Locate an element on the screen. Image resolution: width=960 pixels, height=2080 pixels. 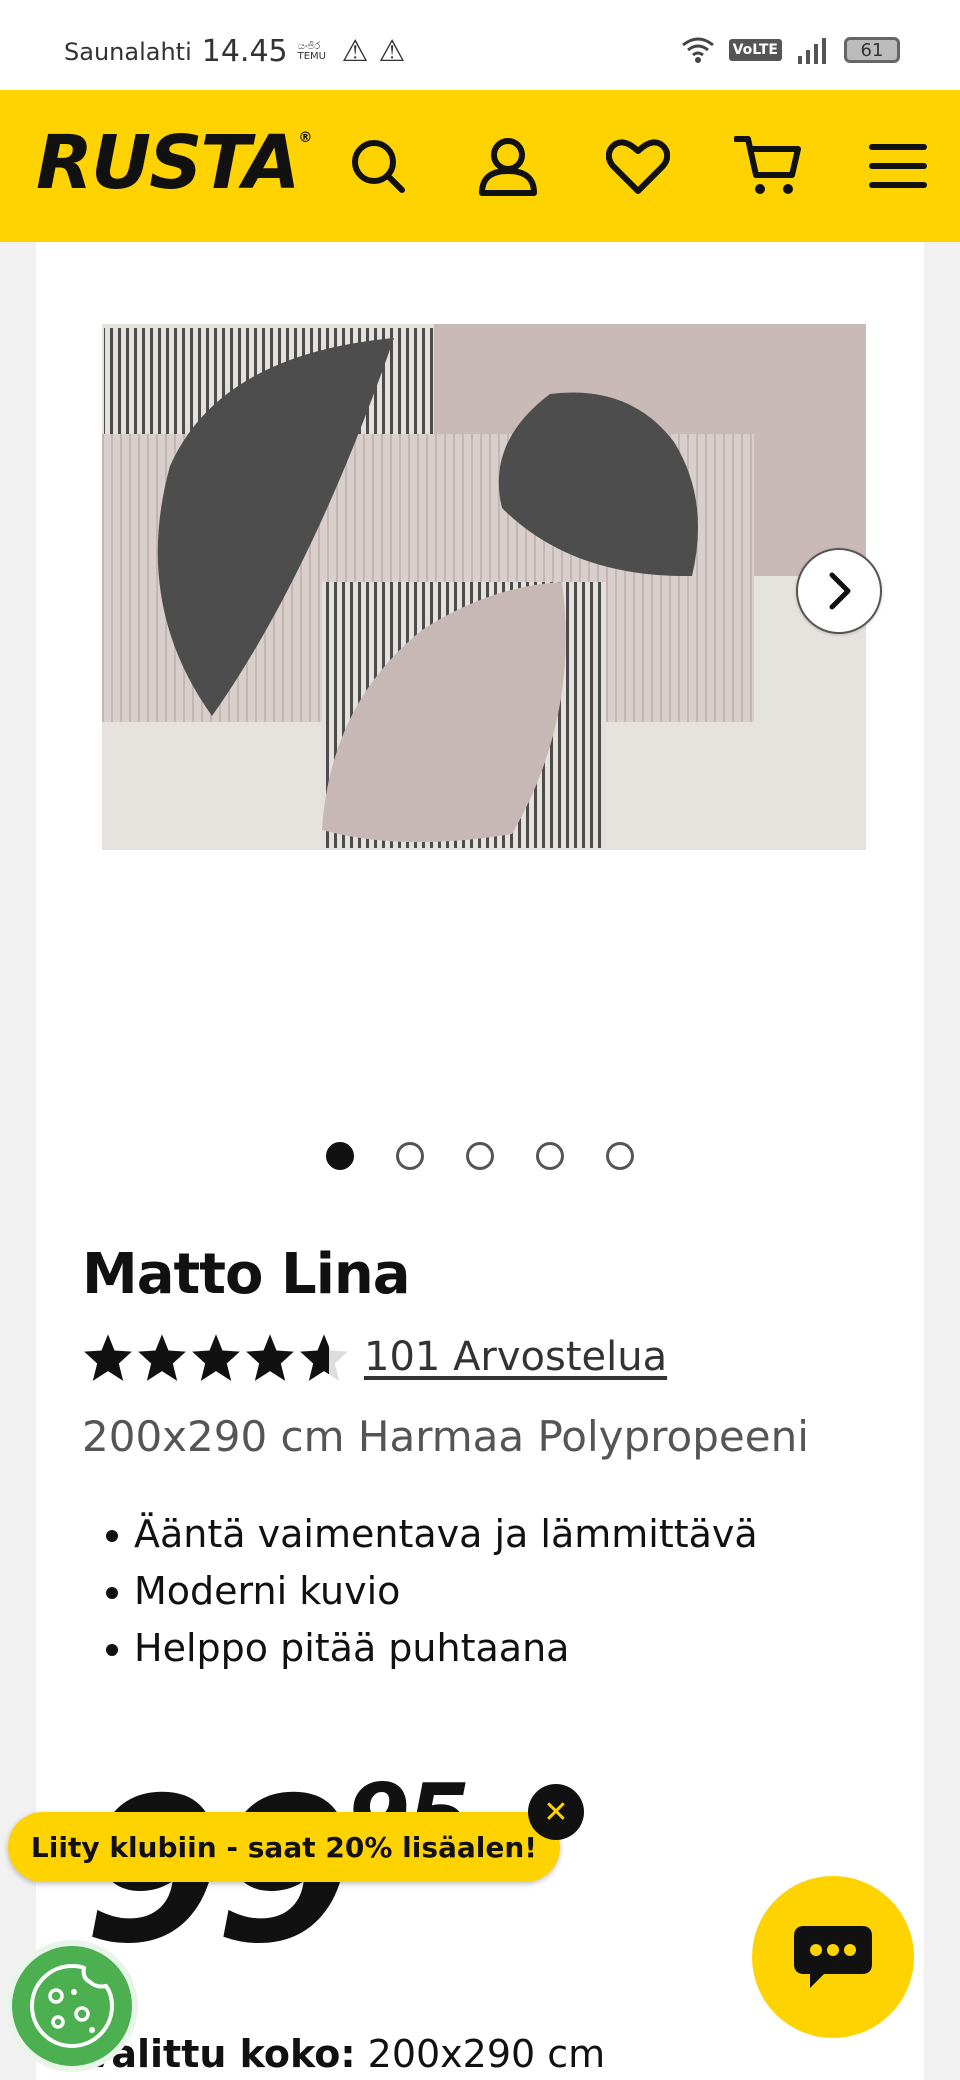
cookie-icon is located at coordinates (72, 2005).